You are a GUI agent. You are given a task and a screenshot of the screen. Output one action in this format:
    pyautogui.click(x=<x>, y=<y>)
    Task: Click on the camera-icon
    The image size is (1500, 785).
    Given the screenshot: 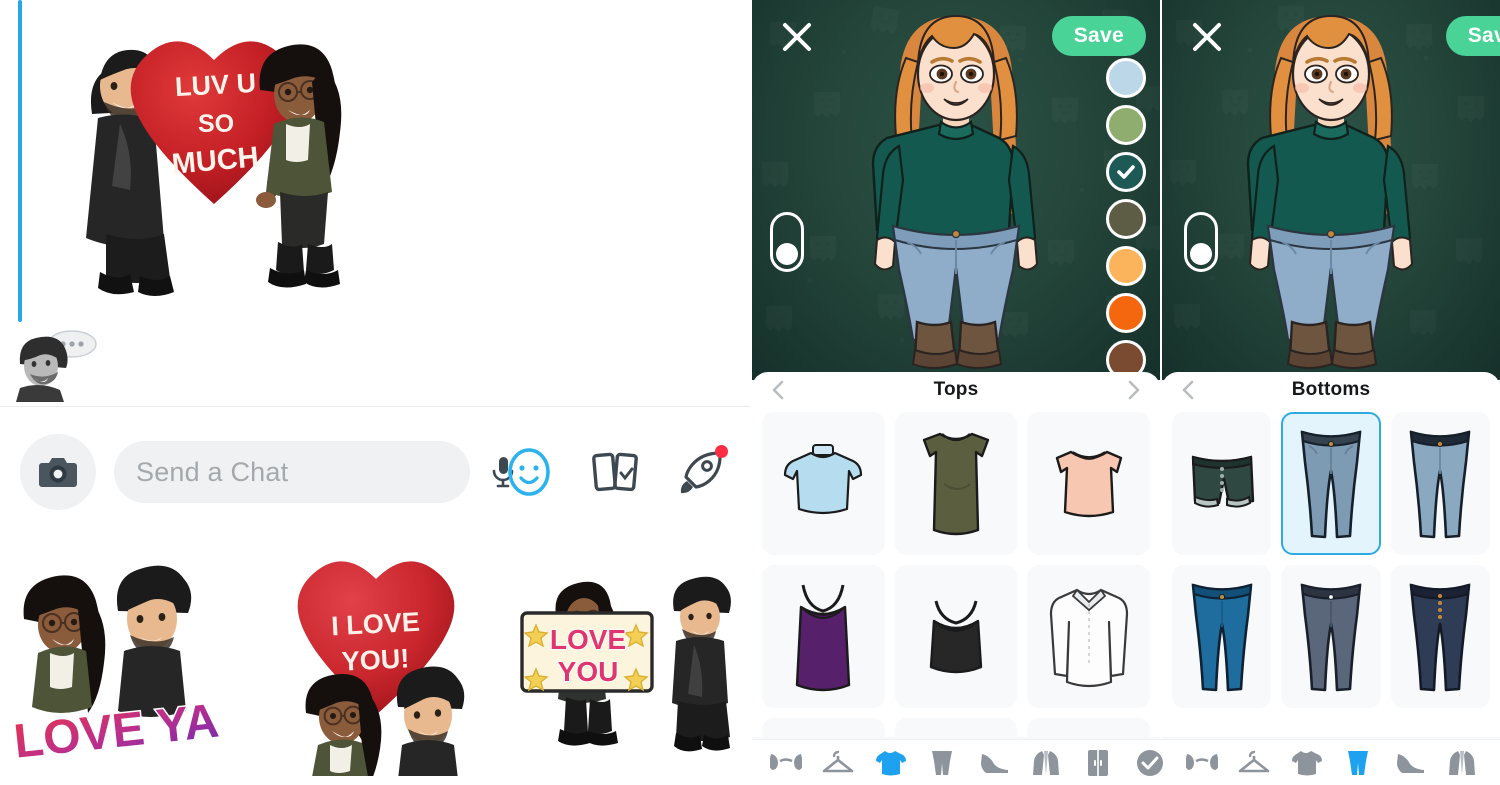 What is the action you would take?
    pyautogui.click(x=58, y=472)
    